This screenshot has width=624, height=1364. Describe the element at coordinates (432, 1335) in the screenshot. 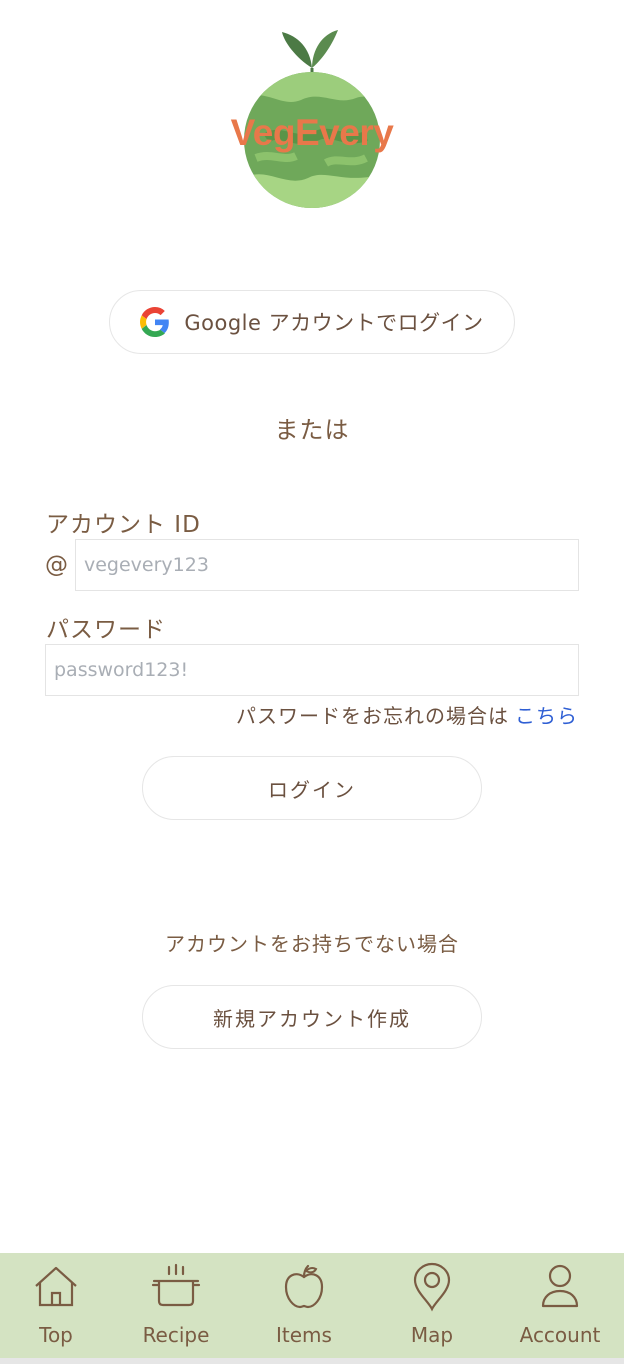

I see `tab-map-label: Map` at that location.